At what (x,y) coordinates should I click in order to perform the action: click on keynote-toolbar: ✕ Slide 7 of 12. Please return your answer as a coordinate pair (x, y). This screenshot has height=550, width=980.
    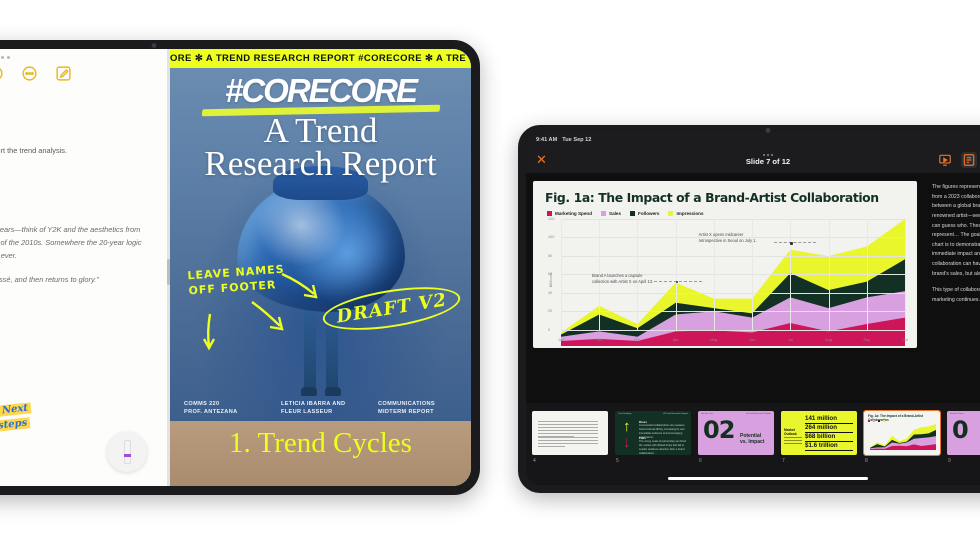
    Looking at the image, I should click on (753, 159).